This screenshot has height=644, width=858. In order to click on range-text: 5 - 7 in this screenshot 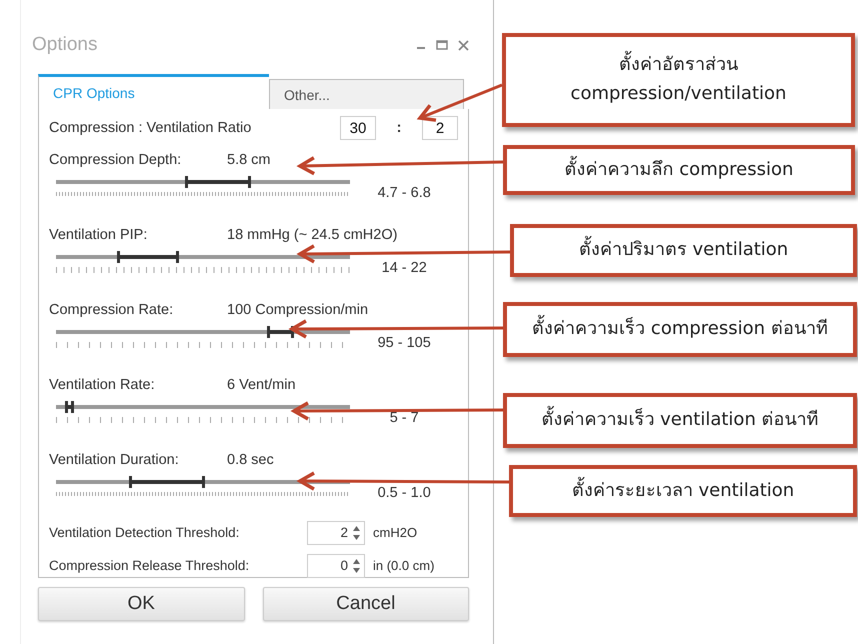, I will do `click(404, 418)`.